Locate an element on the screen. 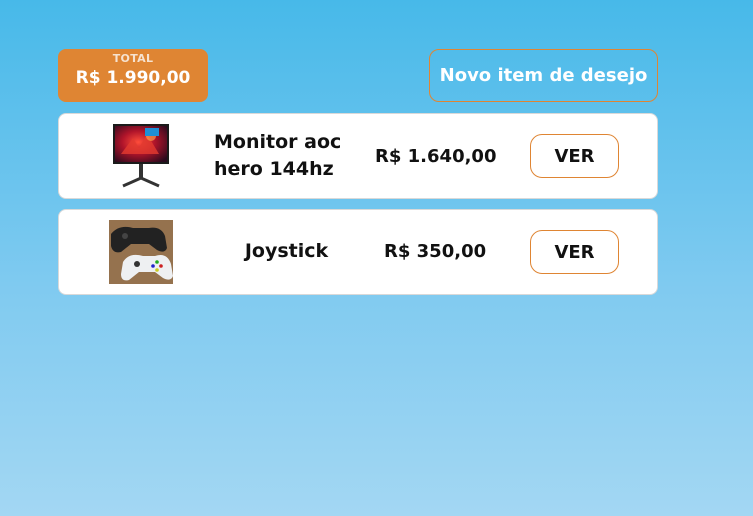 This screenshot has height=516, width=753. monitor-icon is located at coordinates (143, 156).